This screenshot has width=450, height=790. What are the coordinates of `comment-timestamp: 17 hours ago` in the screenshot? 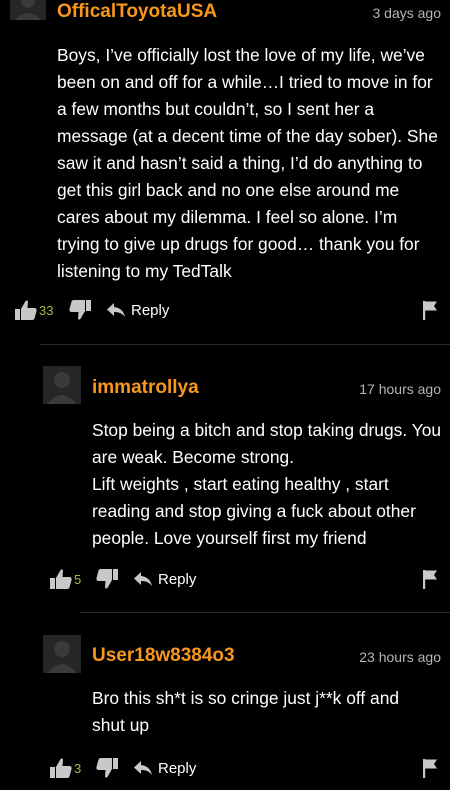 It's located at (400, 389).